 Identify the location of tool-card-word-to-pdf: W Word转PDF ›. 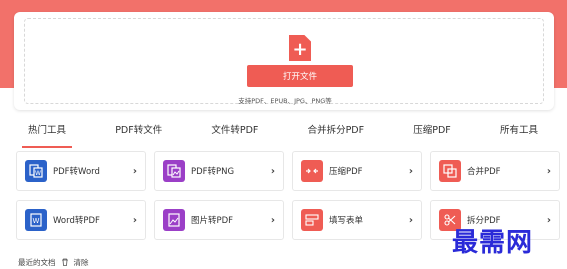
(81, 220).